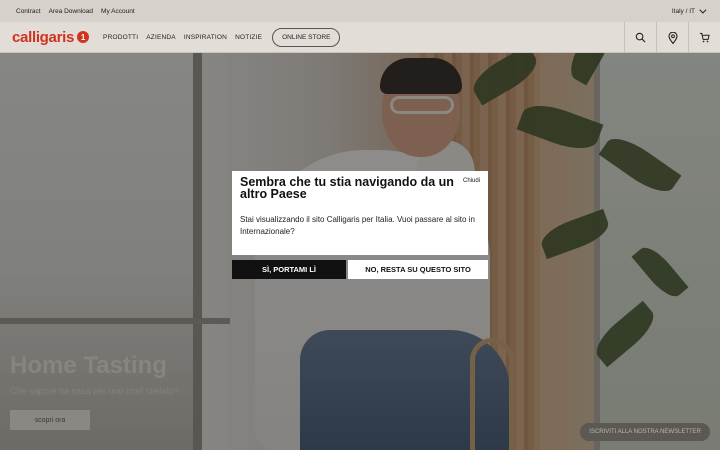 The image size is (720, 450). What do you see at coordinates (120, 37) in the screenshot?
I see `nav-item-prodotti: PRODOTTI` at bounding box center [120, 37].